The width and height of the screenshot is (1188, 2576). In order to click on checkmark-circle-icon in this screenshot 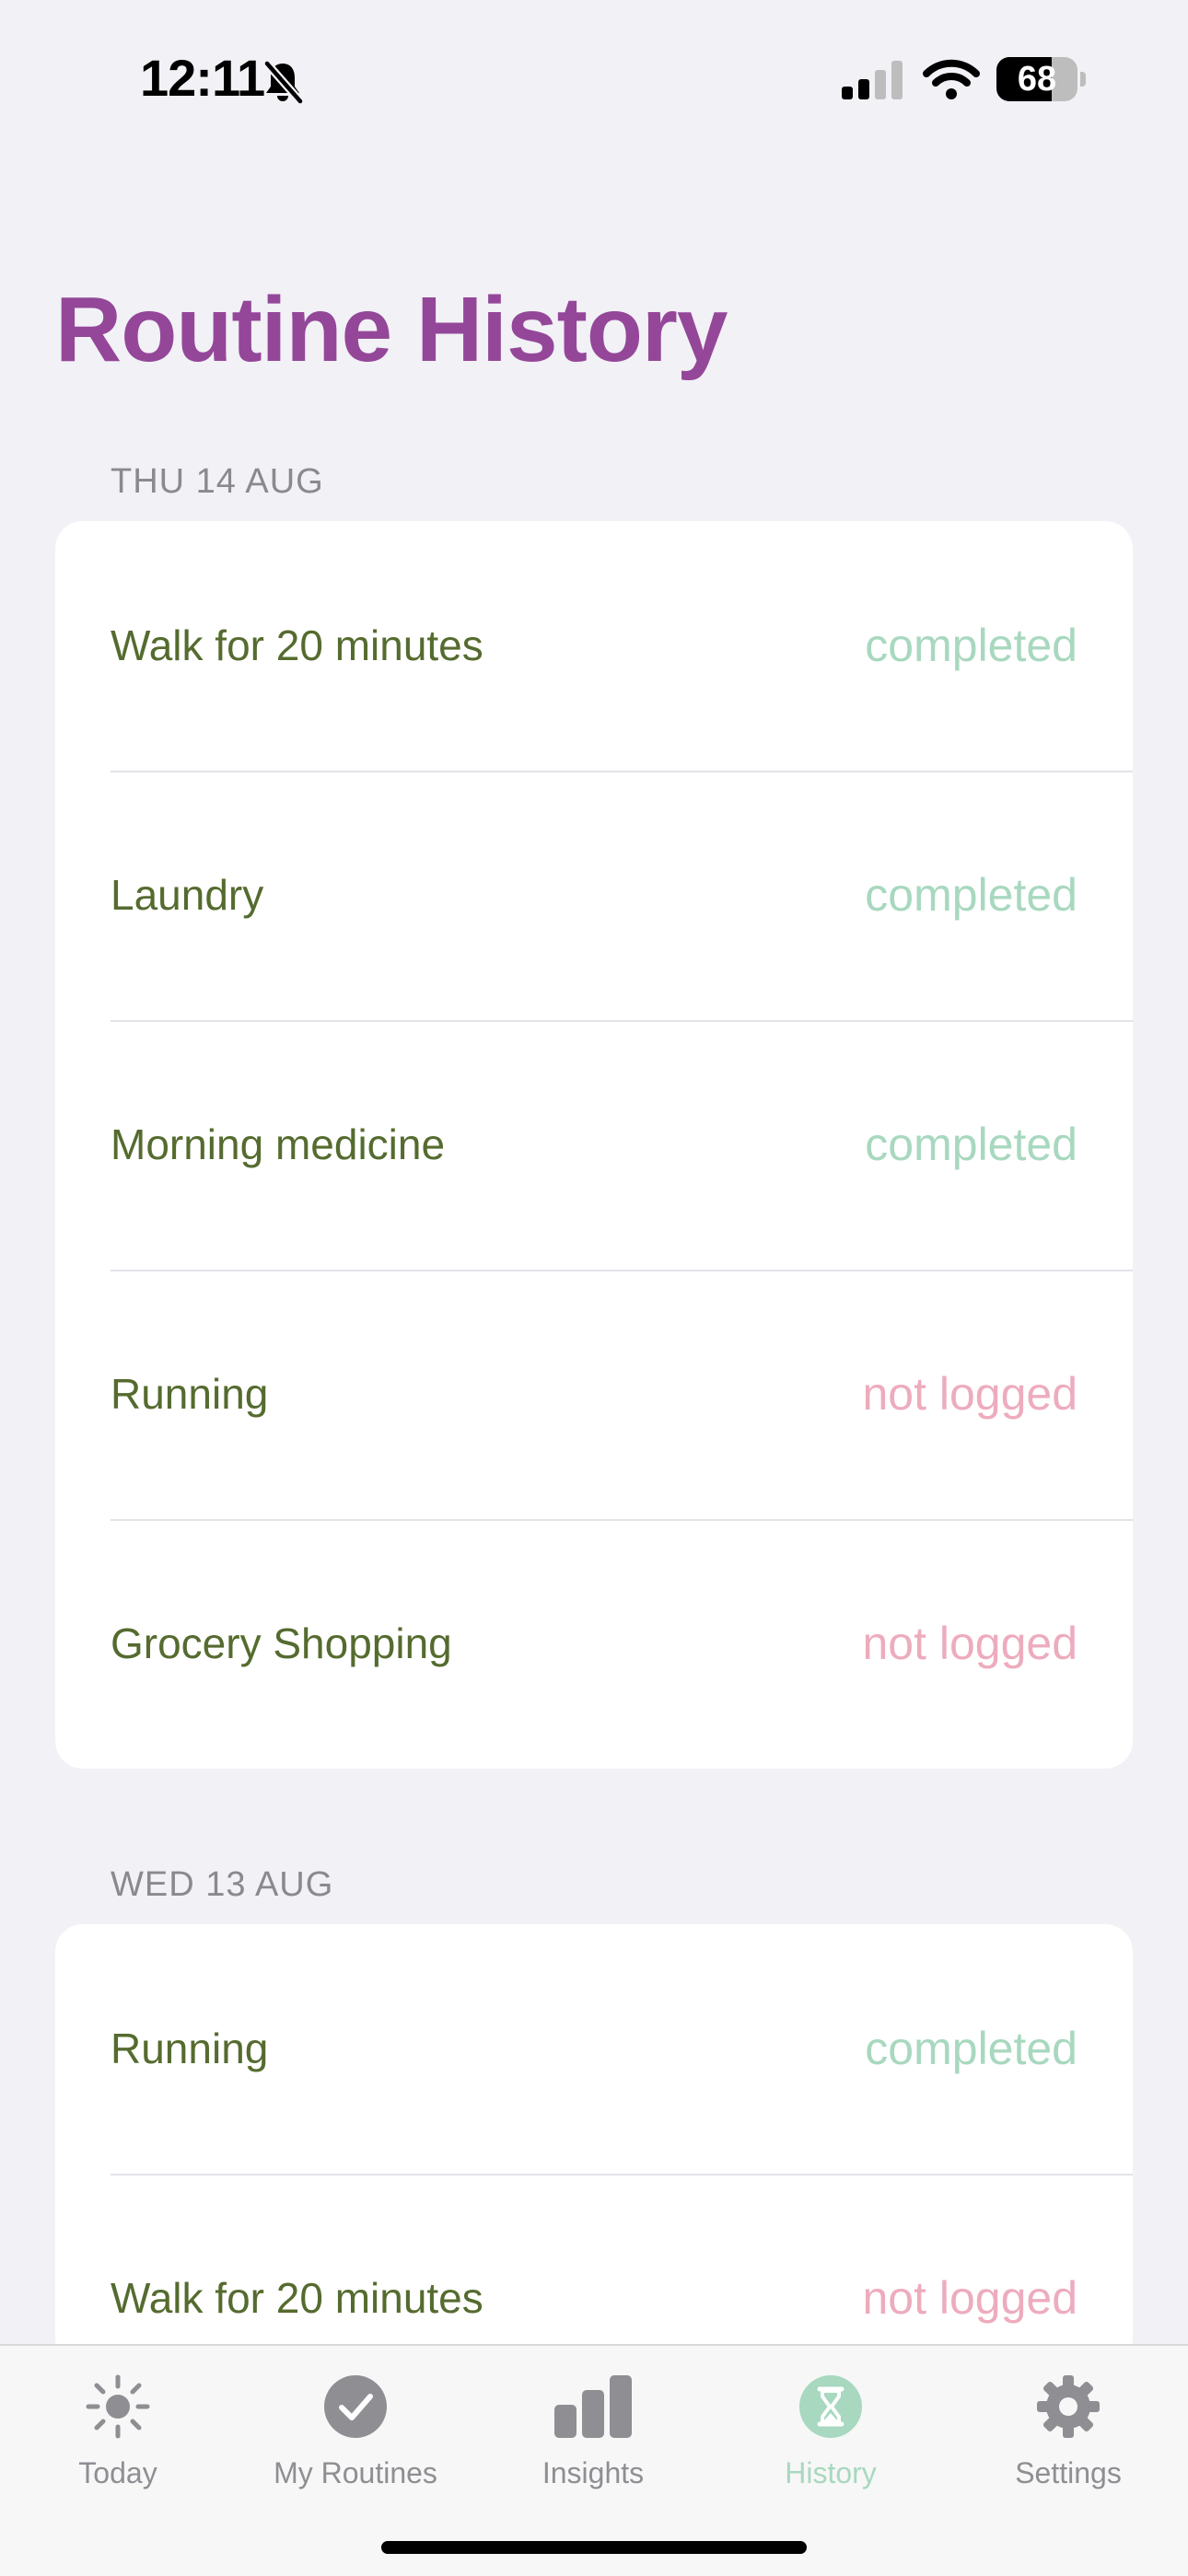, I will do `click(355, 2406)`.